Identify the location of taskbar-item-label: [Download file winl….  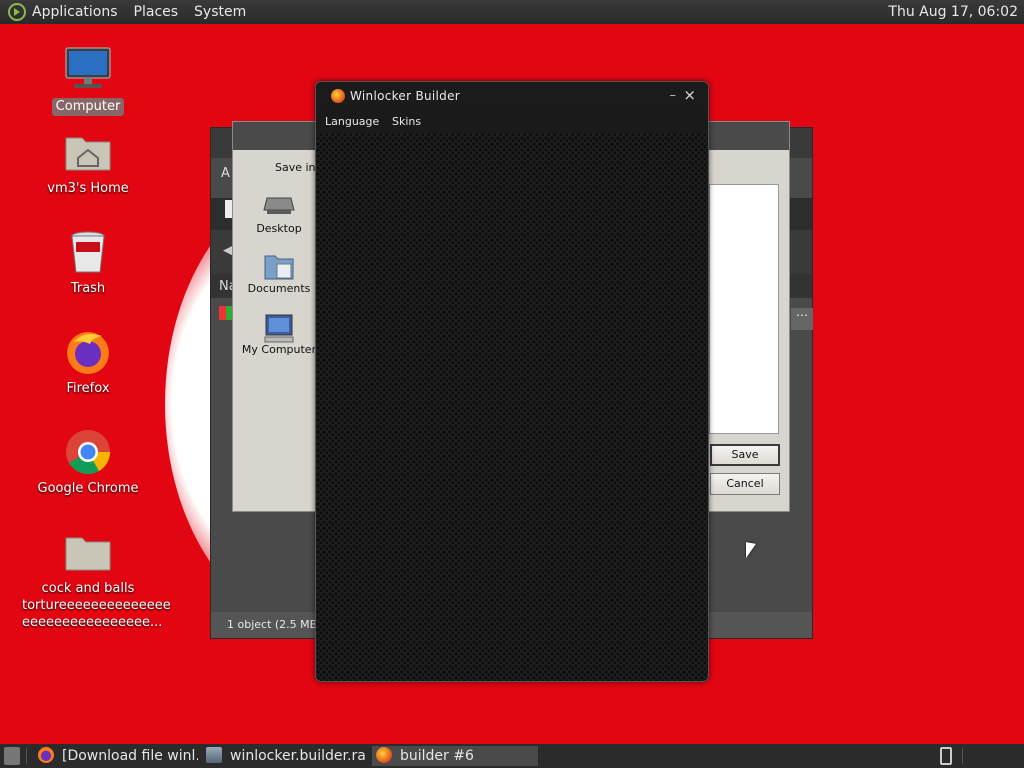
(130, 756).